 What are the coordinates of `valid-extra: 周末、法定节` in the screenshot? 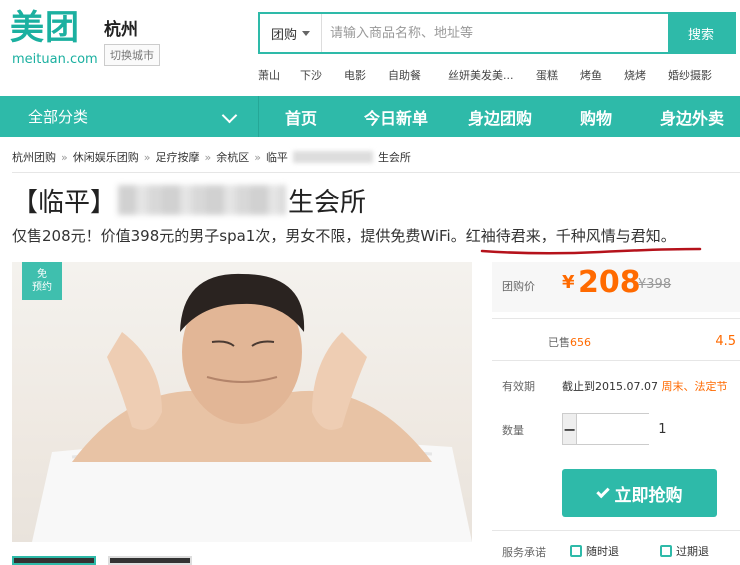 It's located at (694, 386).